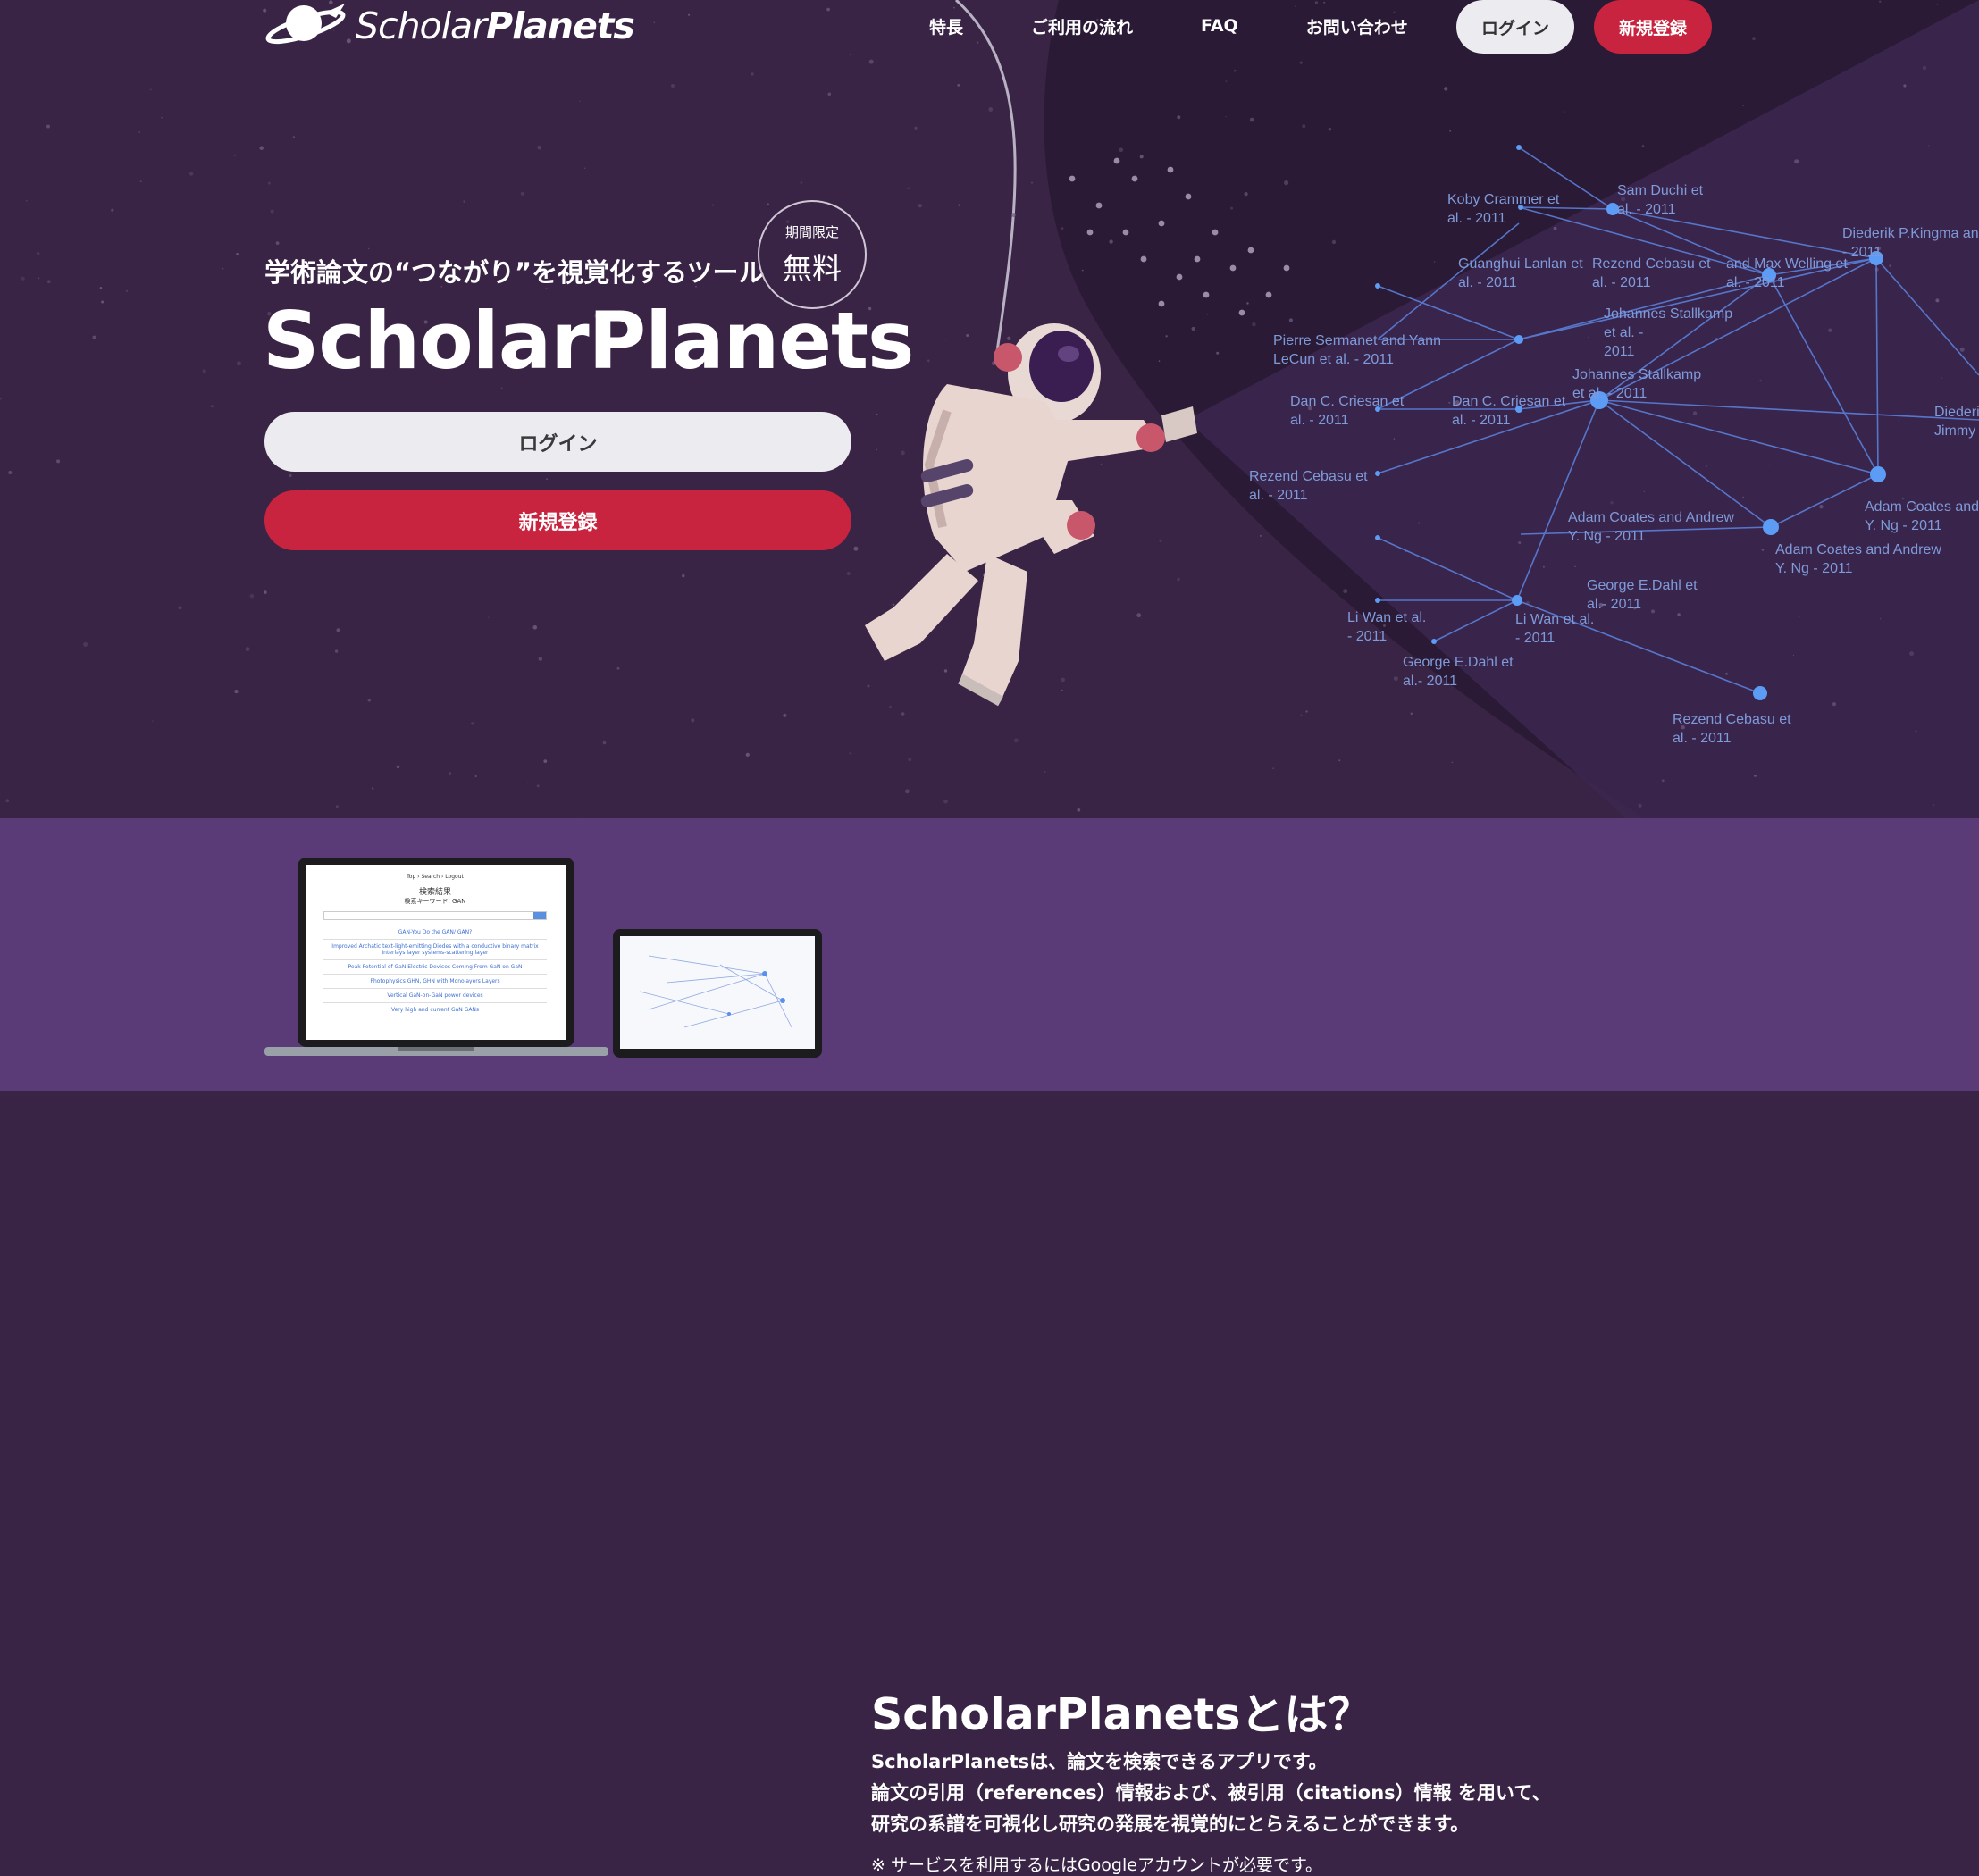  I want to click on badge-free-label: 無料, so click(813, 268).